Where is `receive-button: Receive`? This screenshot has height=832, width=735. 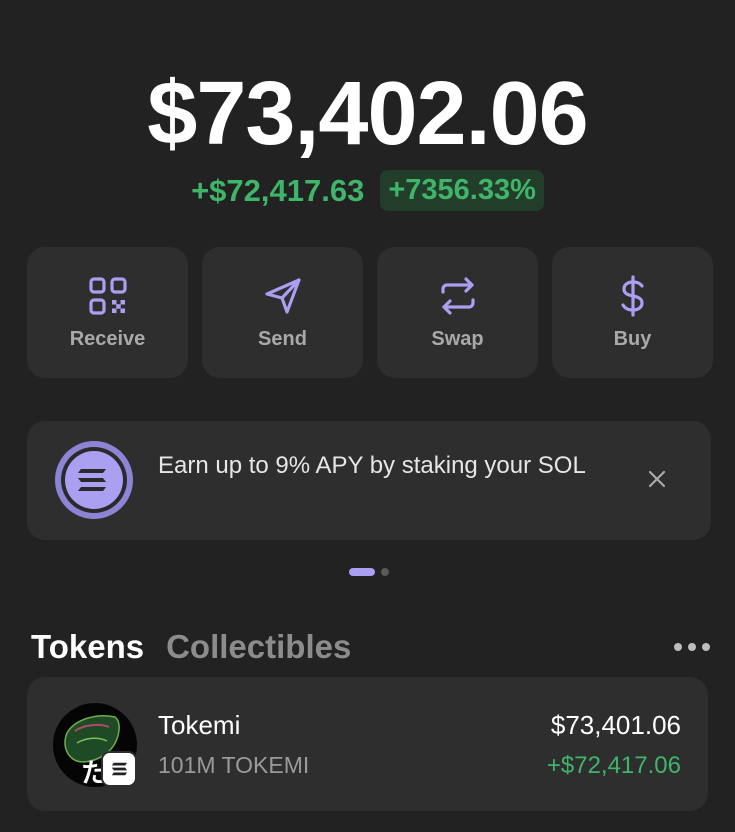 receive-button: Receive is located at coordinates (107, 312).